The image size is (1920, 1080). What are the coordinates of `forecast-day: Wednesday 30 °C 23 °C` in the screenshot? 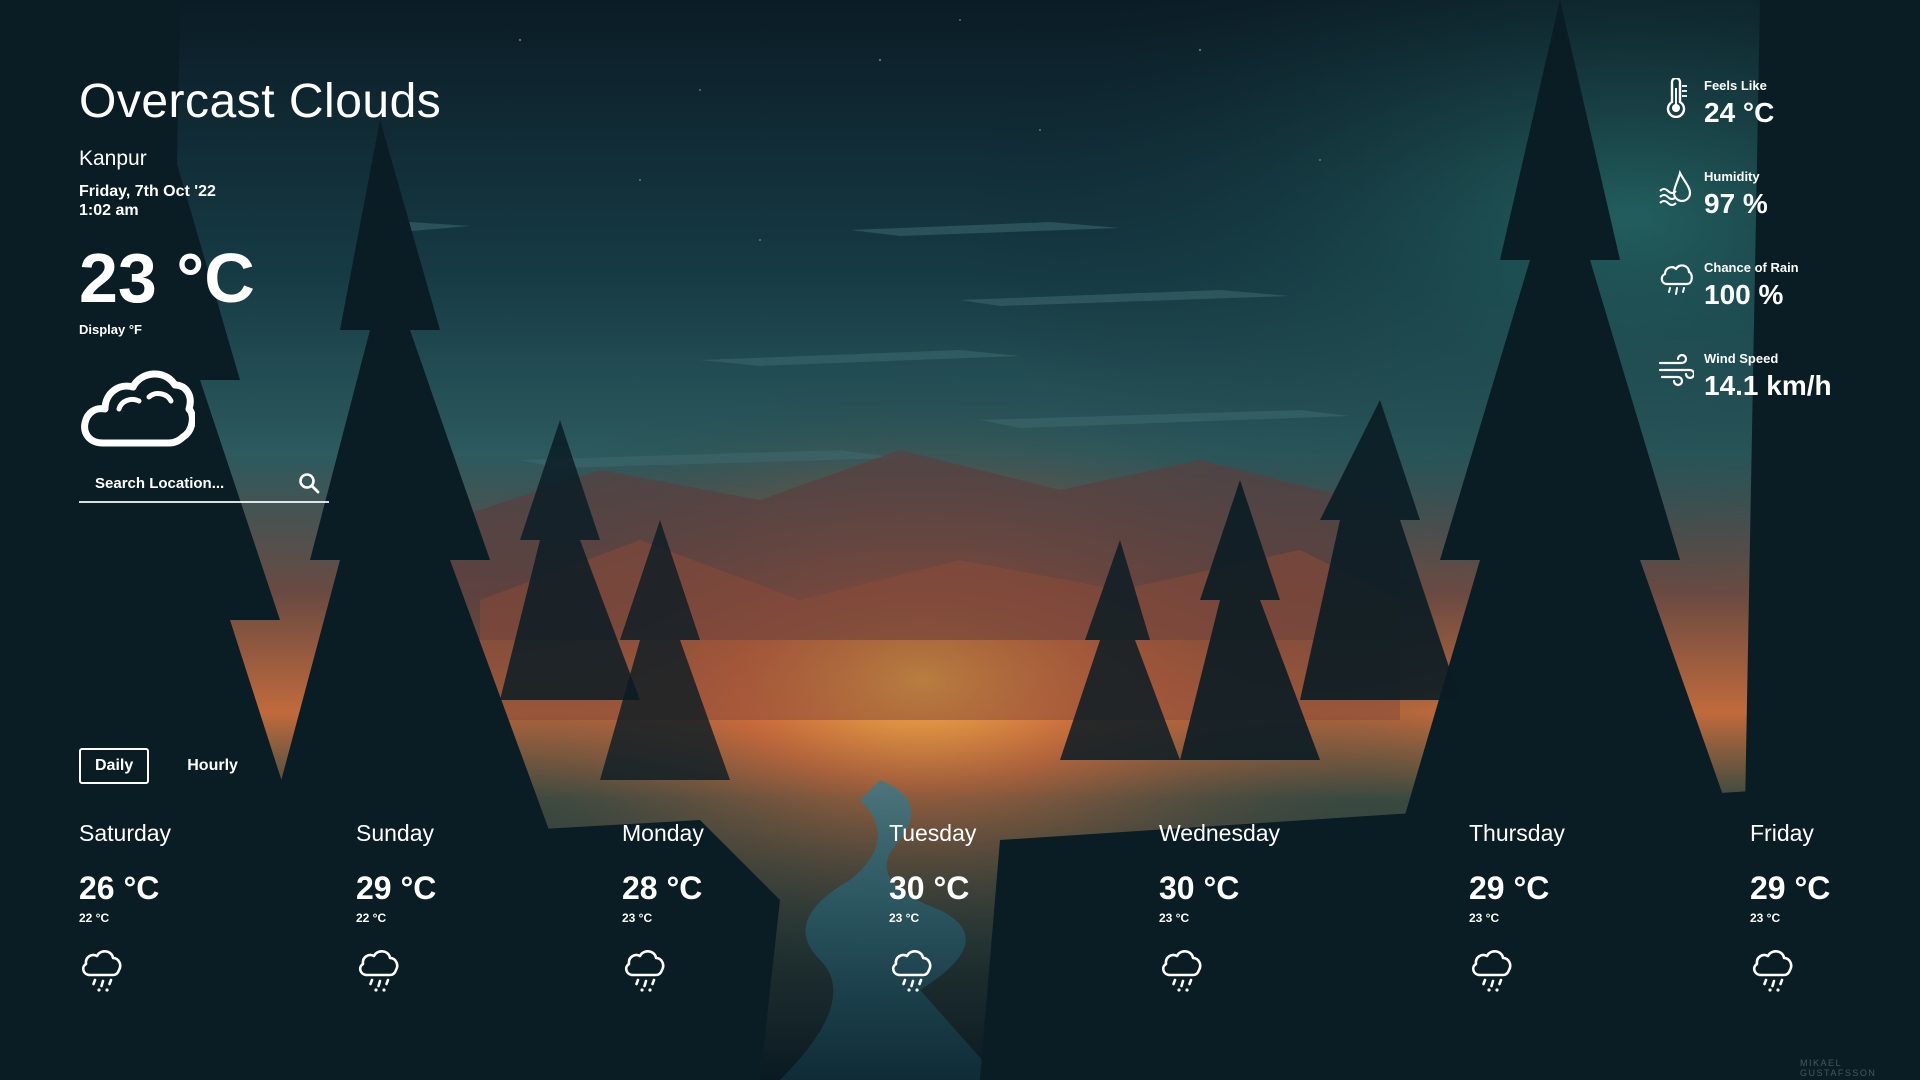 It's located at (1219, 905).